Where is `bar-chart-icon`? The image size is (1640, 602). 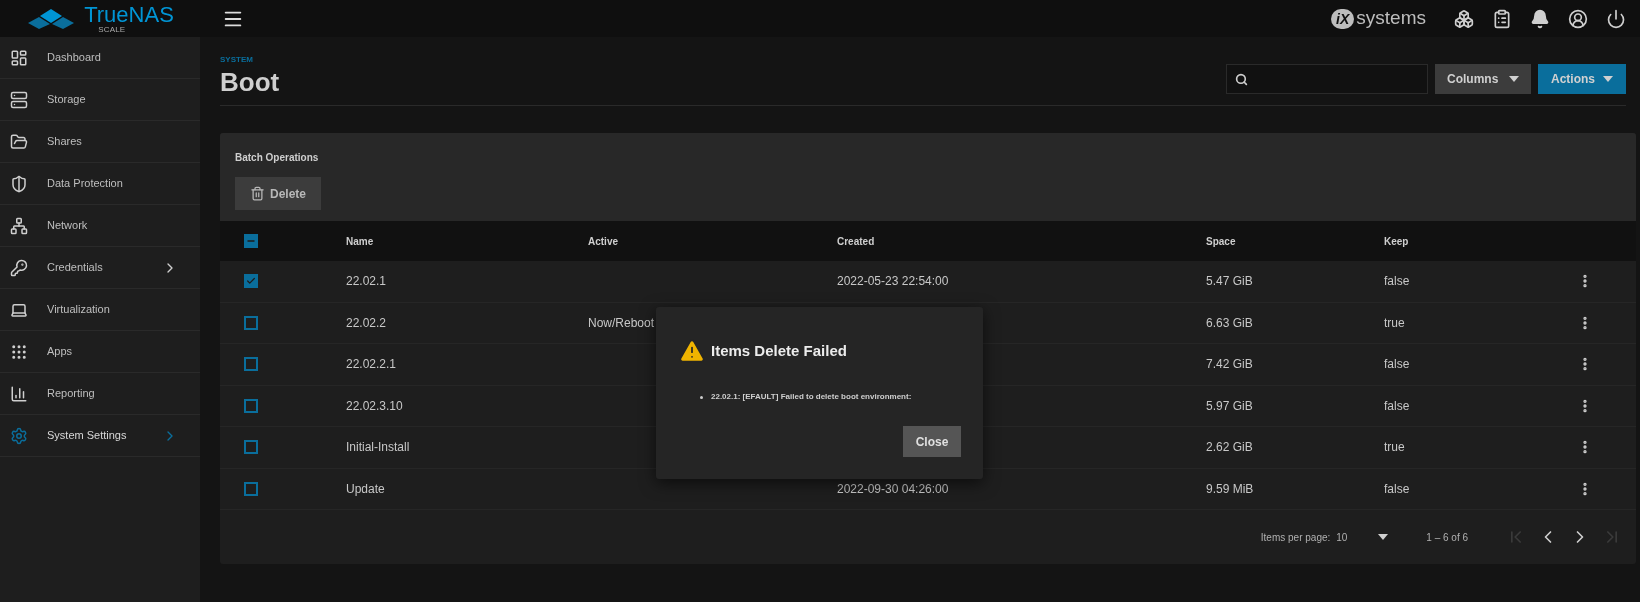
bar-chart-icon is located at coordinates (19, 393).